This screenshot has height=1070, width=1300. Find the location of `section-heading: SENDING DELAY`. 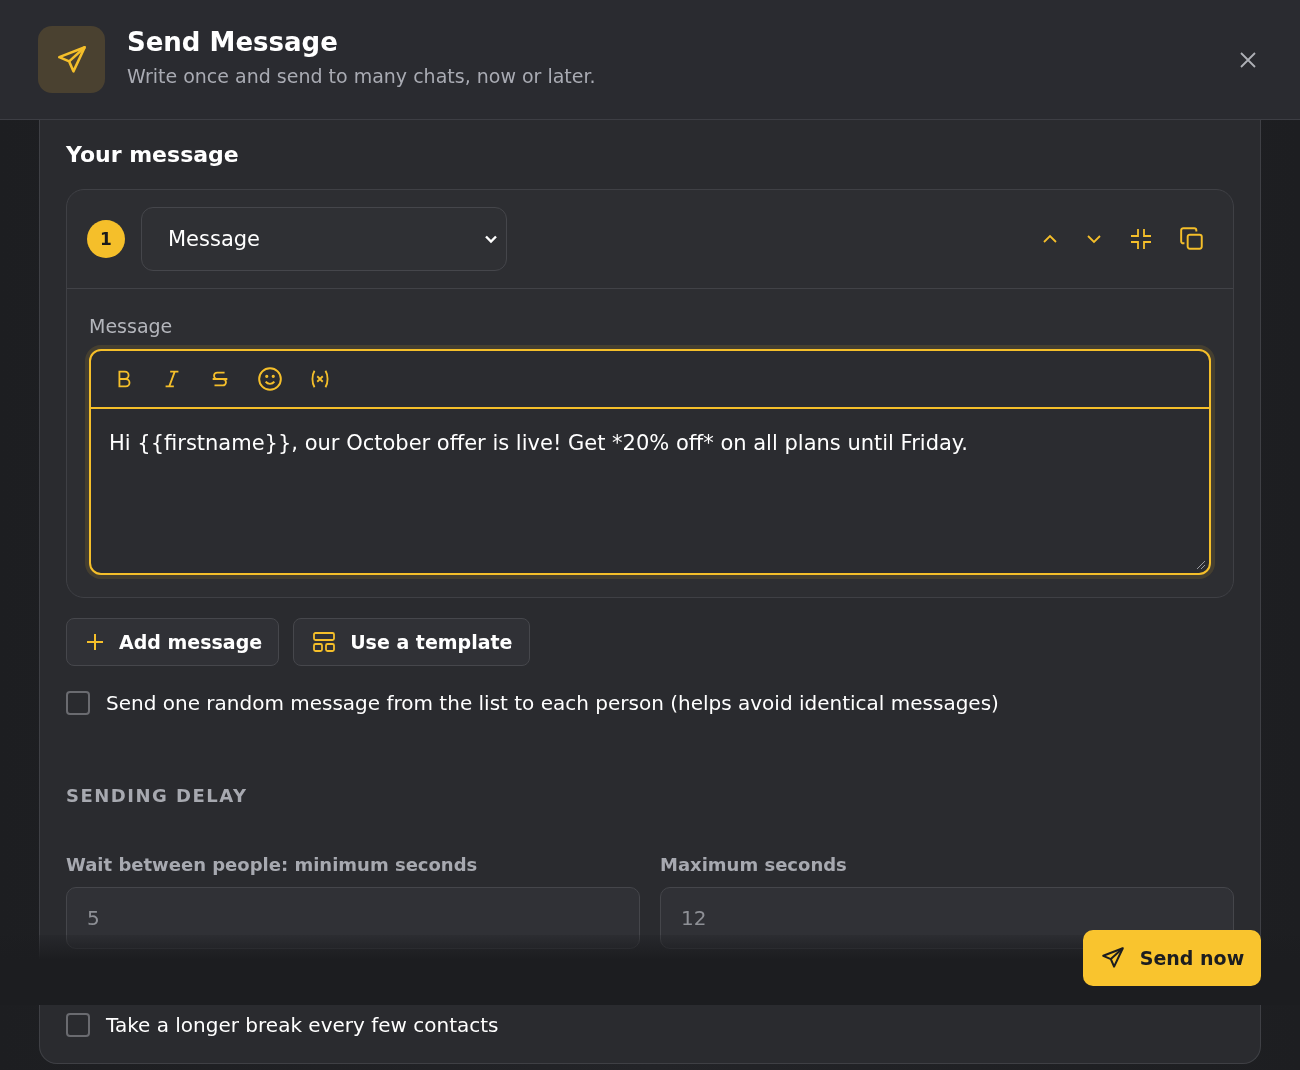

section-heading: SENDING DELAY is located at coordinates (157, 795).